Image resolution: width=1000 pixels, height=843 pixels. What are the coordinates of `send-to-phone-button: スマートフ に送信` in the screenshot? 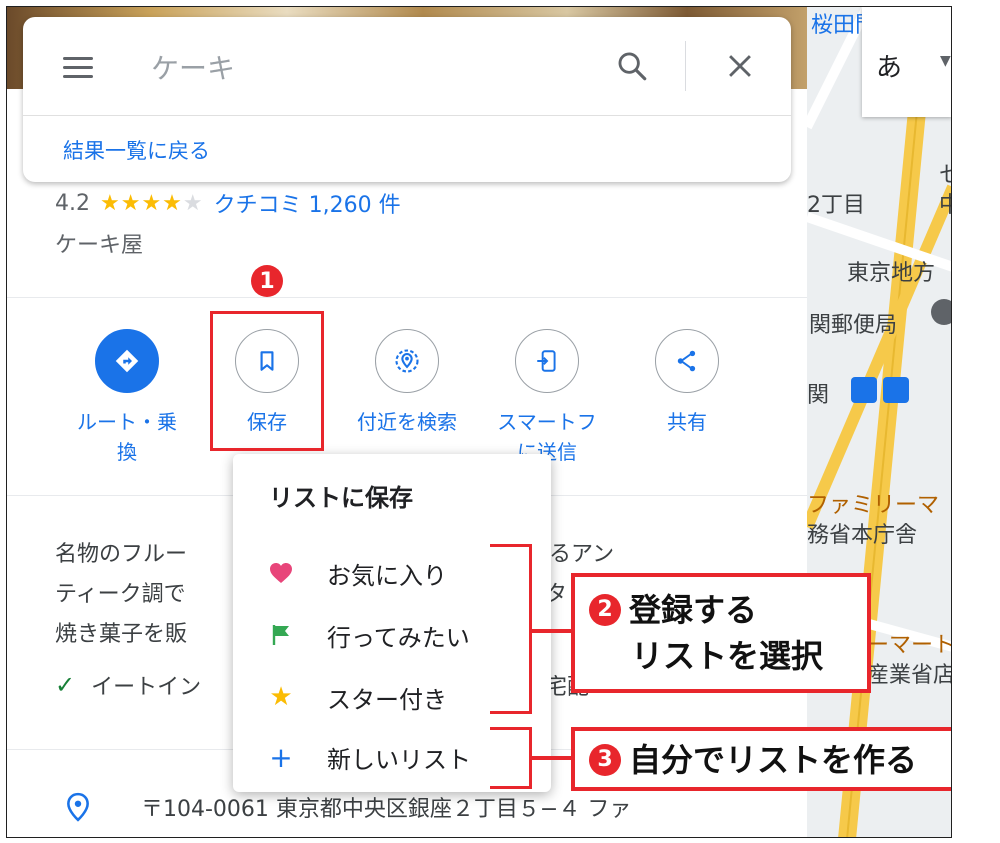 It's located at (547, 398).